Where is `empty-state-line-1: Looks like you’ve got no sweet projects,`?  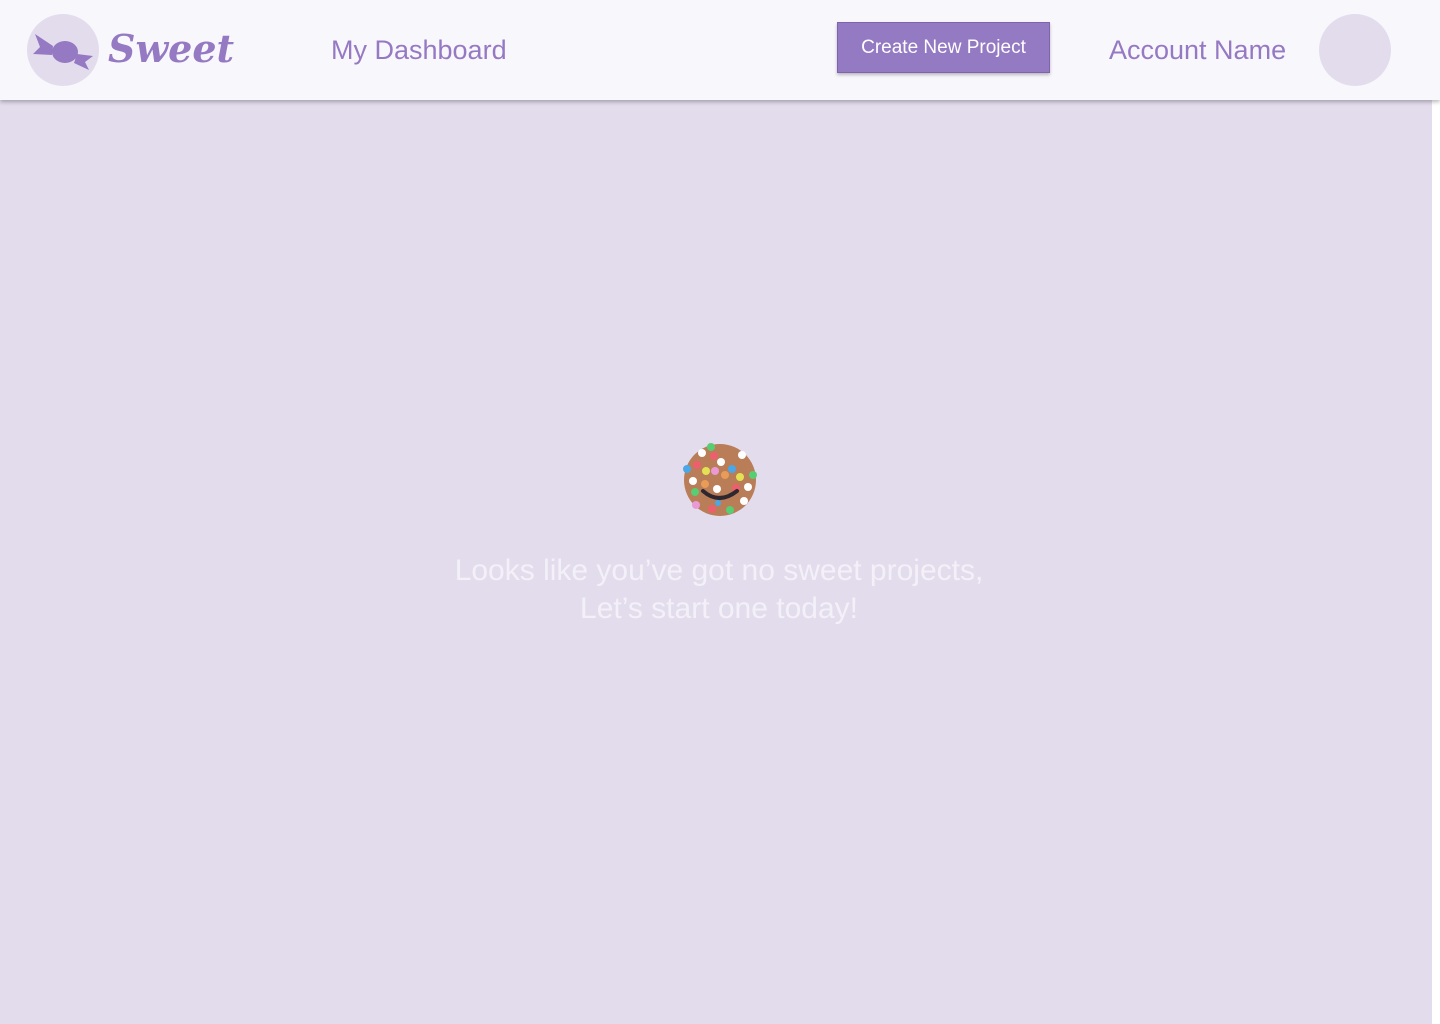 empty-state-line-1: Looks like you’ve got no sweet projects, is located at coordinates (719, 570).